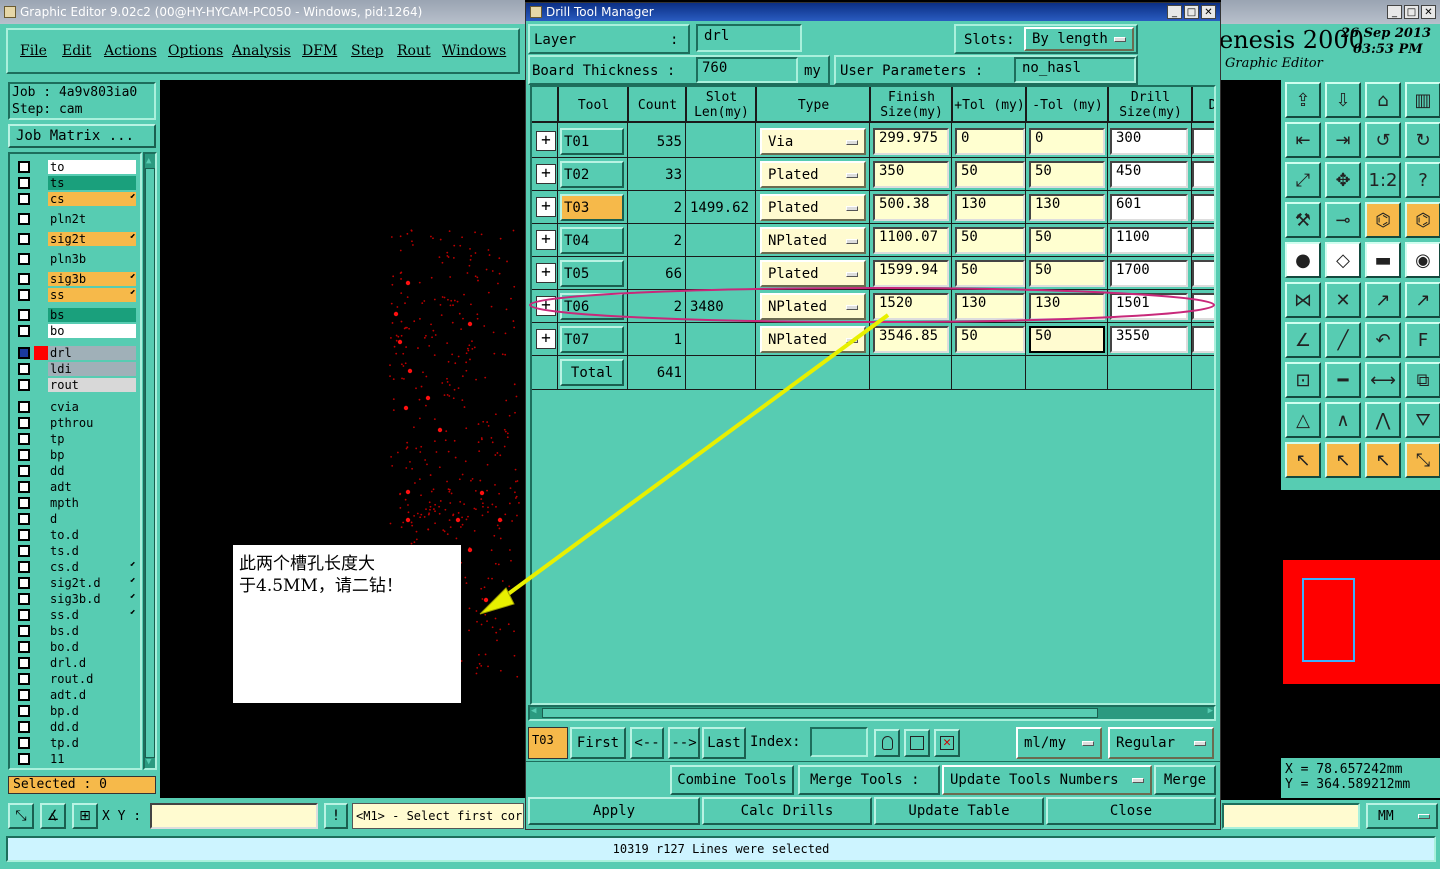 The image size is (1440, 869). What do you see at coordinates (820, 713) in the screenshot?
I see `hscroll-thumb` at bounding box center [820, 713].